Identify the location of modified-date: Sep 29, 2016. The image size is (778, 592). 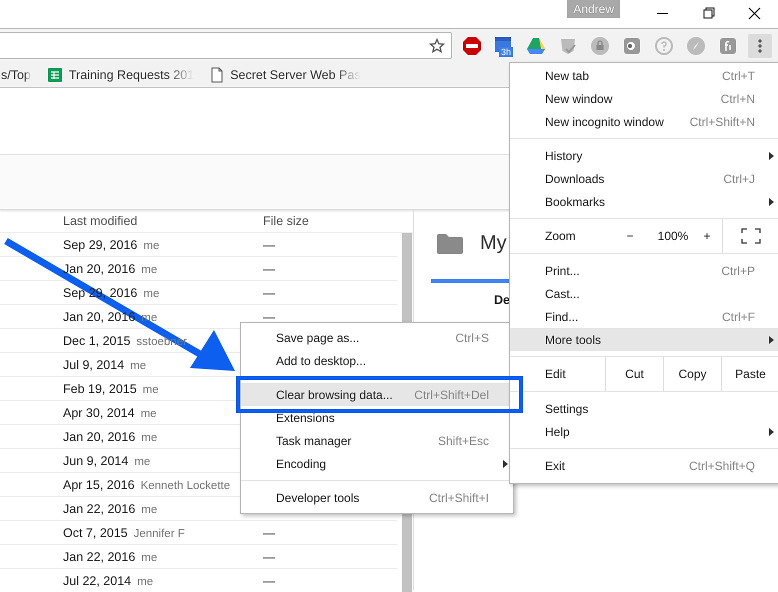
(100, 245).